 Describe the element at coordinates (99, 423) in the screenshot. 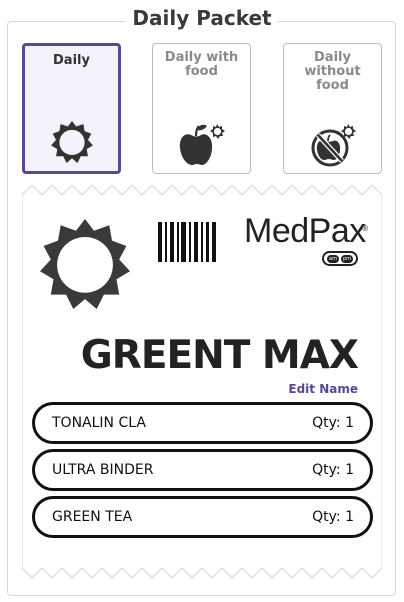

I see `item-name: TONALIN CLA` at that location.